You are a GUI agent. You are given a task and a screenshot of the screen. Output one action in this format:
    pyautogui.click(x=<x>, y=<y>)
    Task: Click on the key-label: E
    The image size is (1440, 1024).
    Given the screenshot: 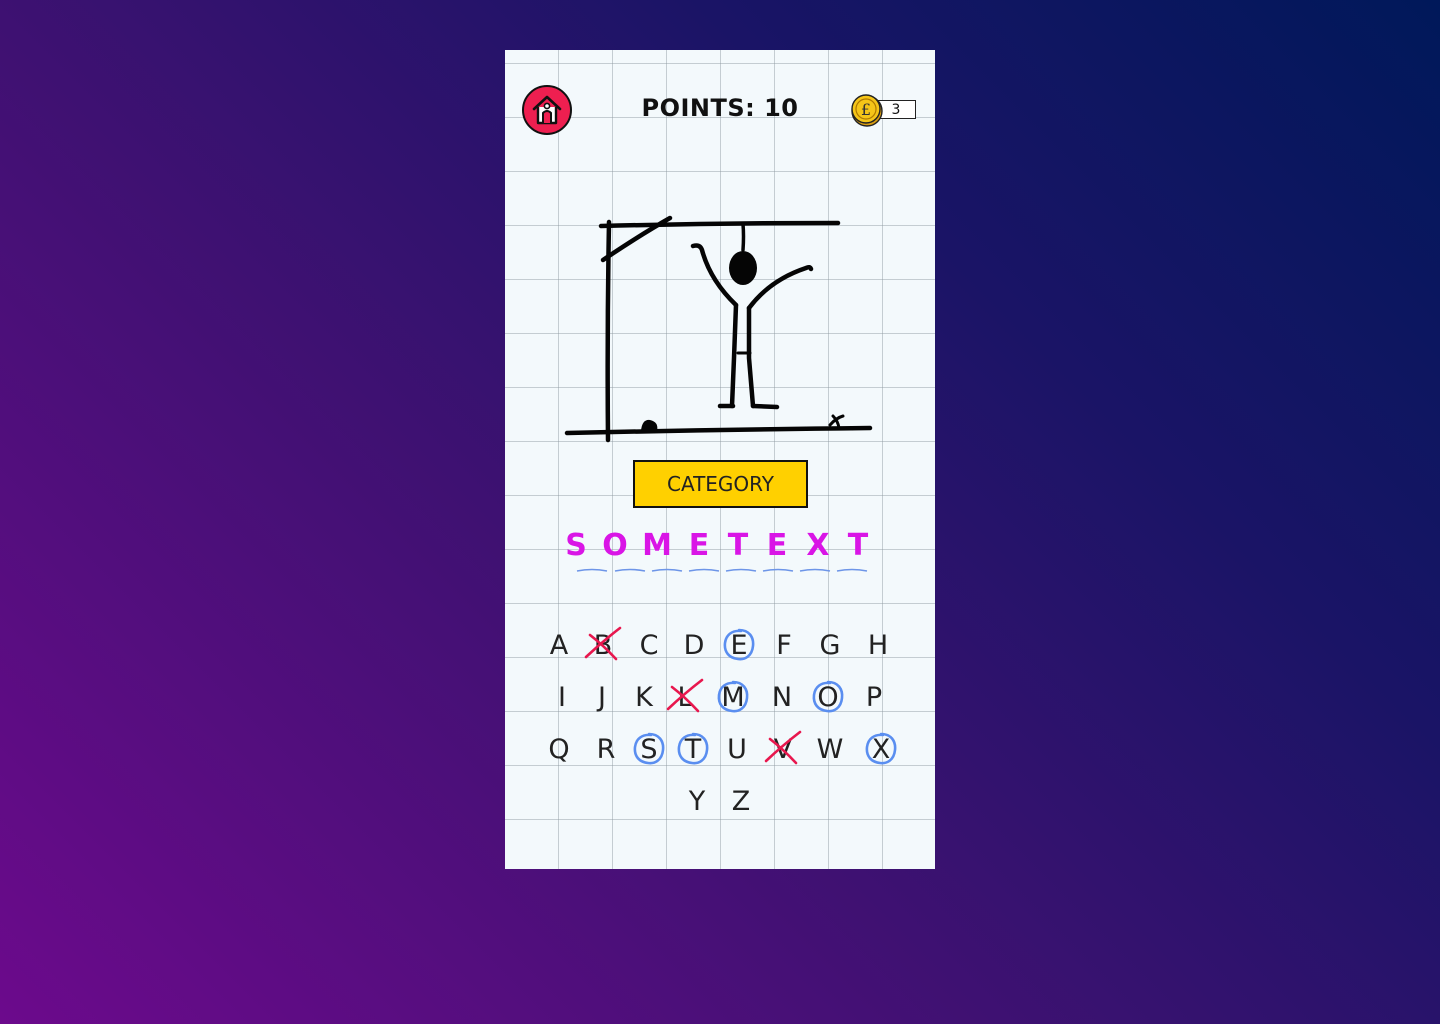 What is the action you would take?
    pyautogui.click(x=739, y=645)
    